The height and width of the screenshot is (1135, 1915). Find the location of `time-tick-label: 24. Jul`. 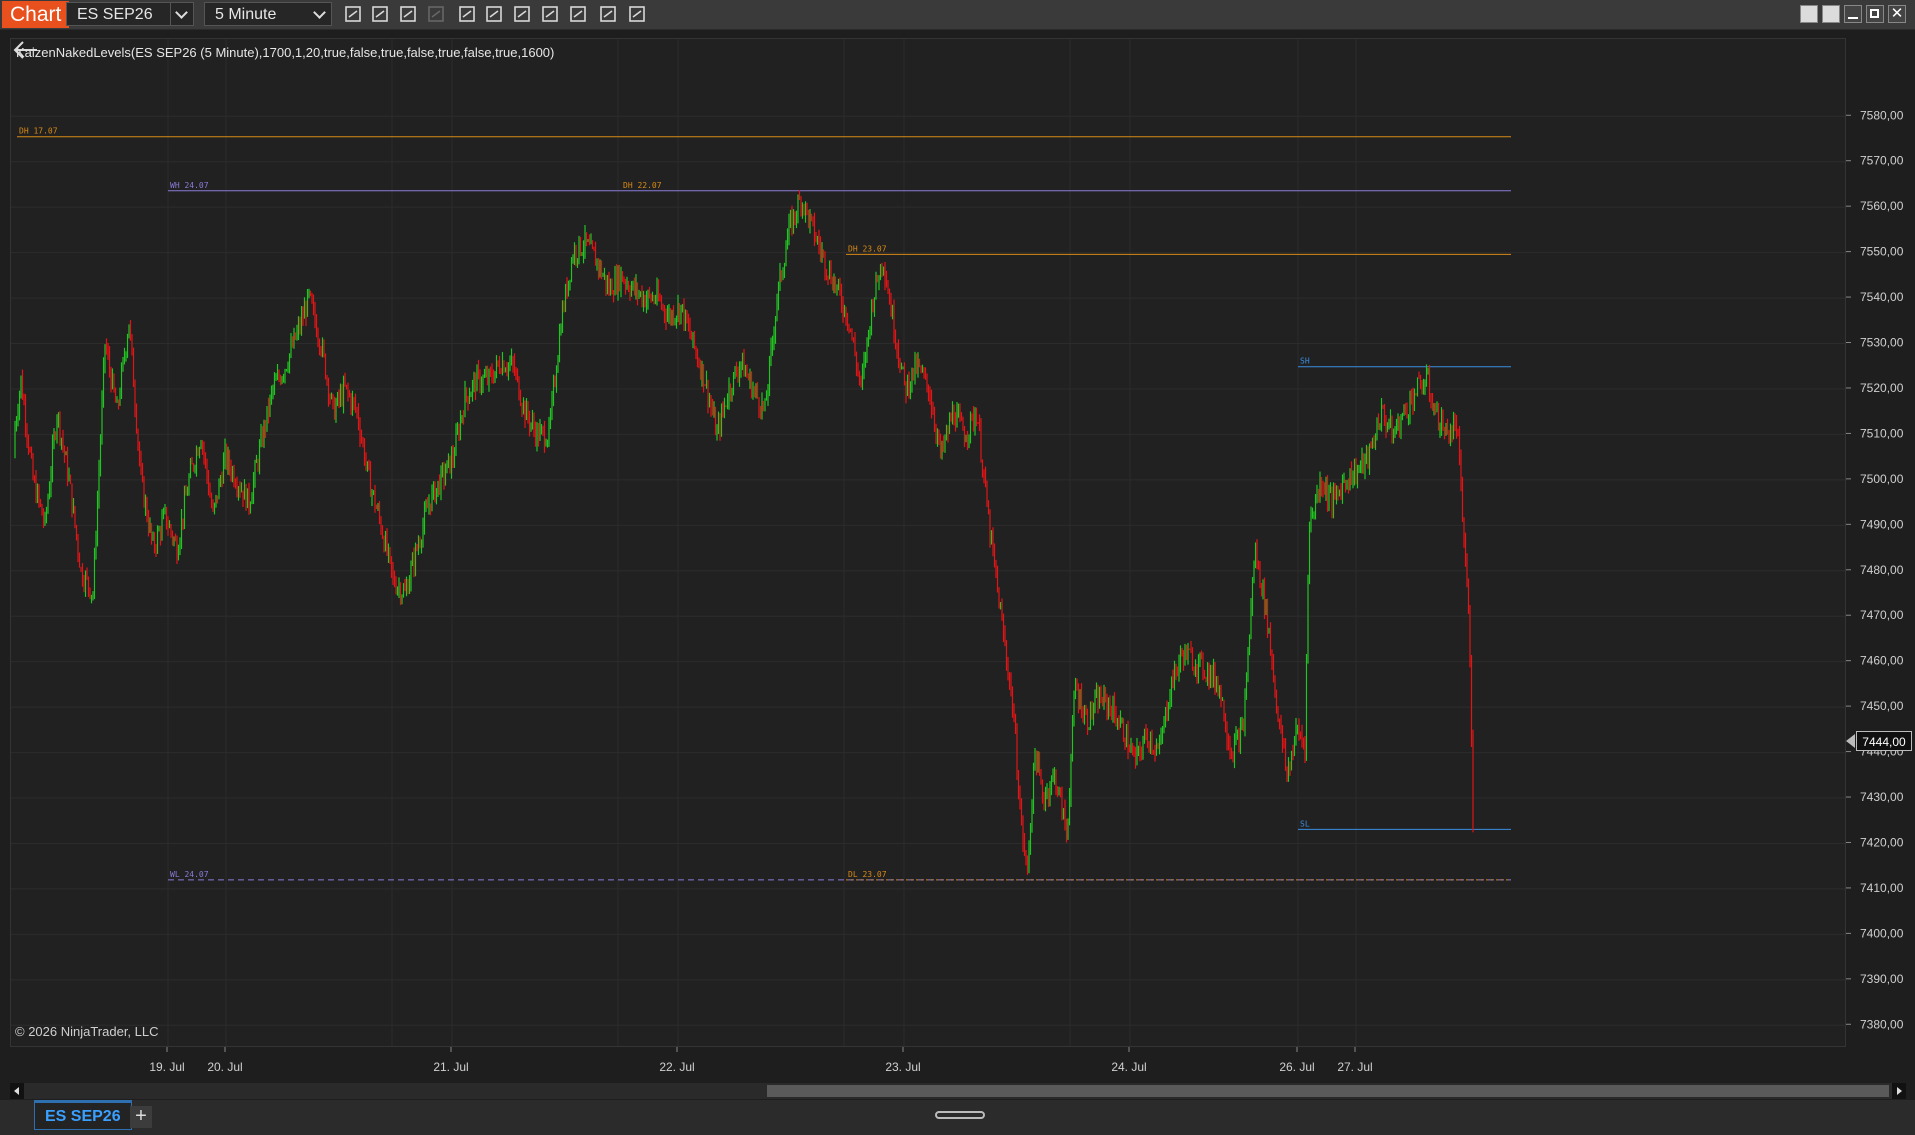

time-tick-label: 24. Jul is located at coordinates (1128, 1067).